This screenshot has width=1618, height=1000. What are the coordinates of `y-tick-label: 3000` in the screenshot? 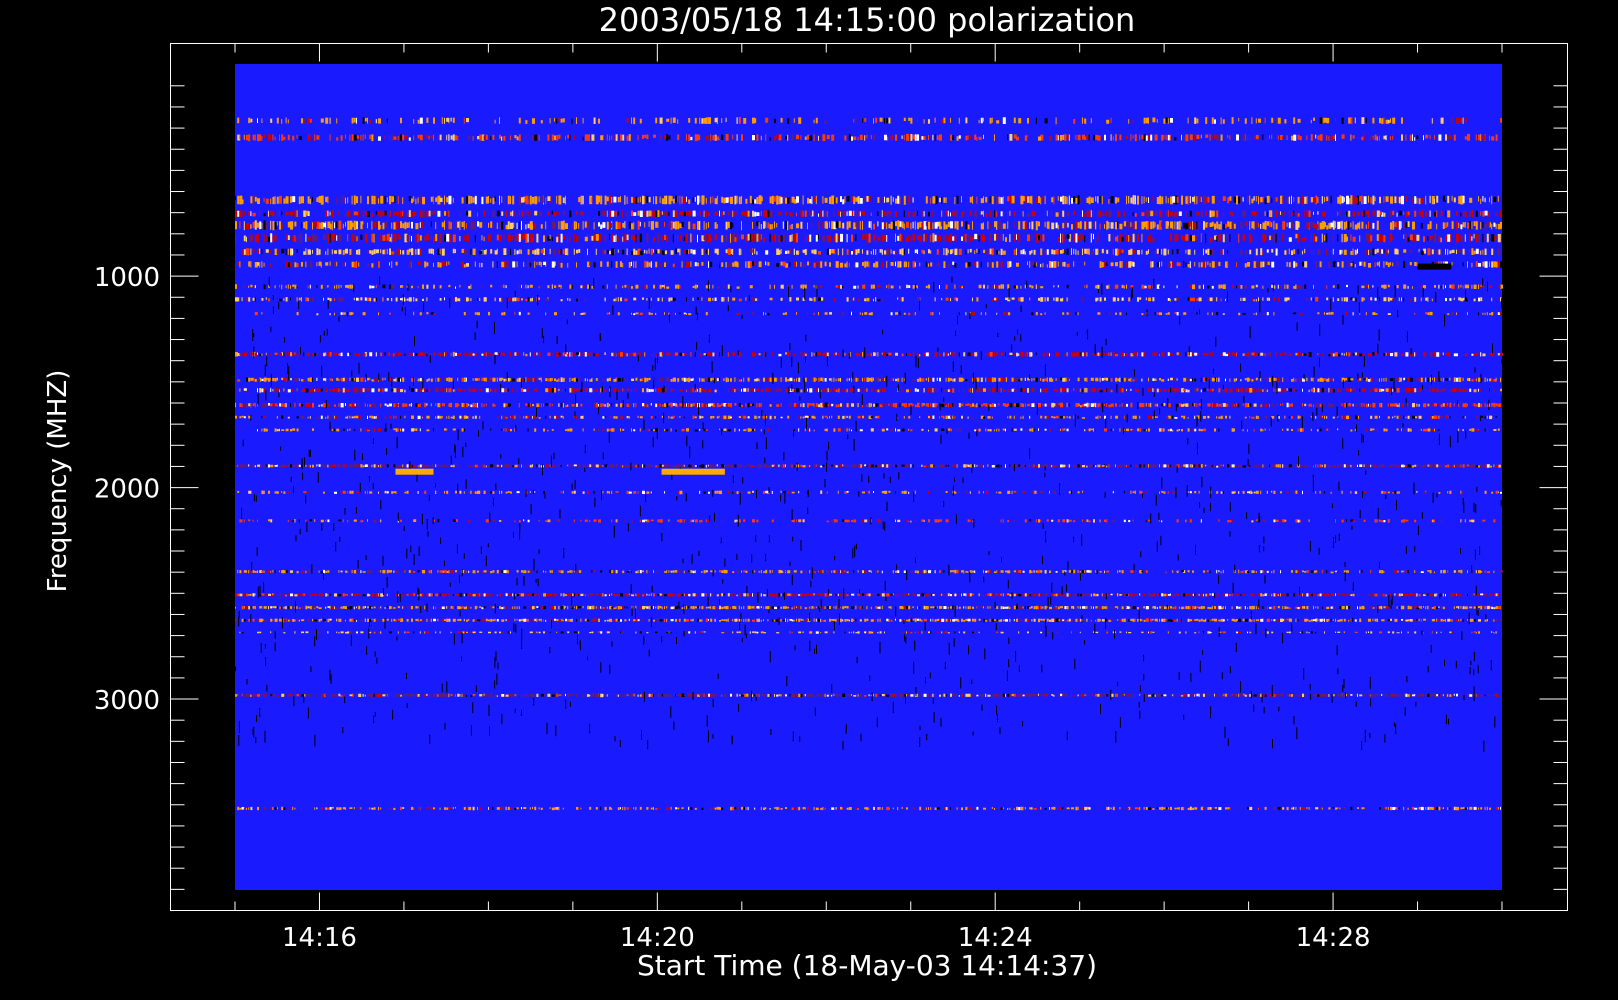 It's located at (127, 701).